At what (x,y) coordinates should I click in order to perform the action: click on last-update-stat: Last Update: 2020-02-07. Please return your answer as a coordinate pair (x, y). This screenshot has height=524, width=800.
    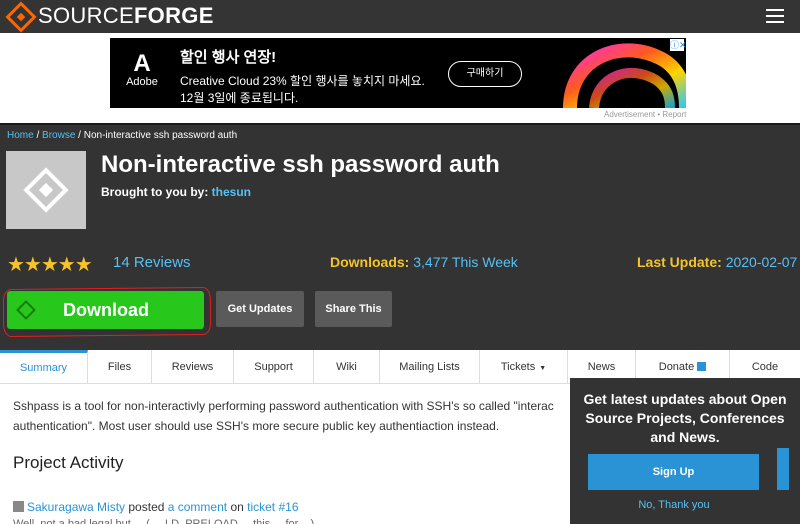
    Looking at the image, I should click on (717, 262).